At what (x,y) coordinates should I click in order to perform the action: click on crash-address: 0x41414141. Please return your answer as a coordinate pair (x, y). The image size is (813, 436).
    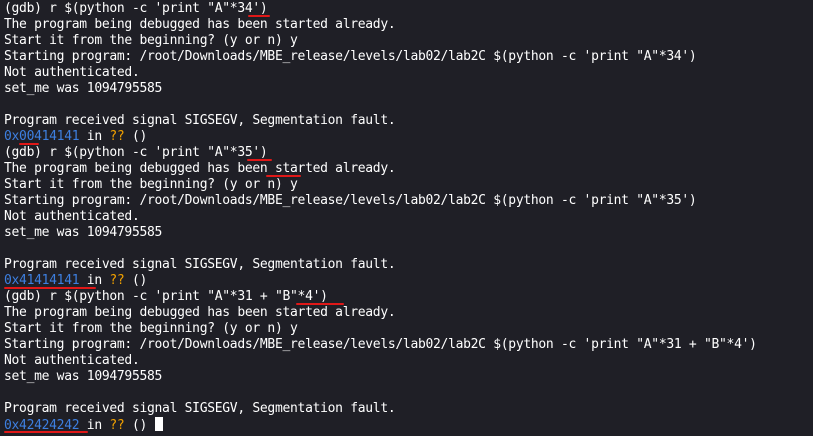
    Looking at the image, I should click on (42, 280).